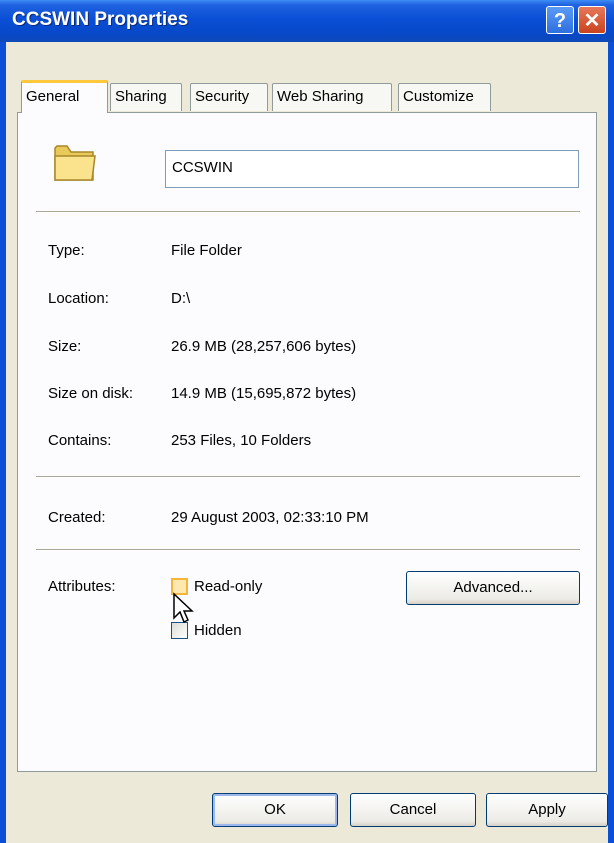 This screenshot has width=614, height=843. Describe the element at coordinates (275, 810) in the screenshot. I see `ok-button: OK` at that location.